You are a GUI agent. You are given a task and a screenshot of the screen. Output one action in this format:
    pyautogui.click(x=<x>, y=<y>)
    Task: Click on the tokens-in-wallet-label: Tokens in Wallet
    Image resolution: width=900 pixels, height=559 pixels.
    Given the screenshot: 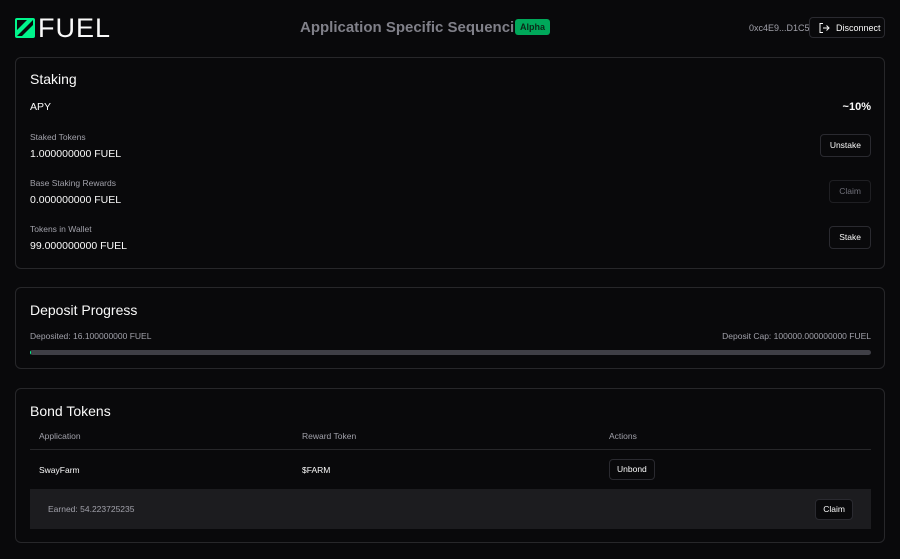 What is the action you would take?
    pyautogui.click(x=61, y=229)
    